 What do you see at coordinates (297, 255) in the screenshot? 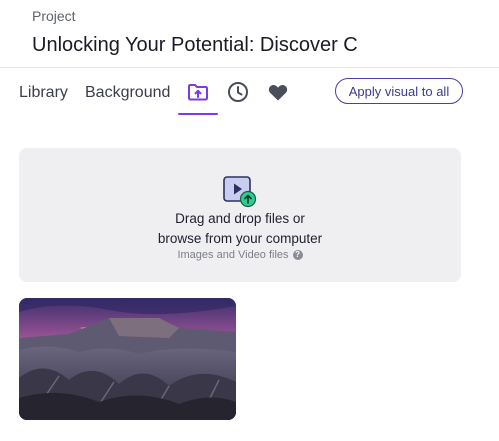
I see `help-icon: ?` at bounding box center [297, 255].